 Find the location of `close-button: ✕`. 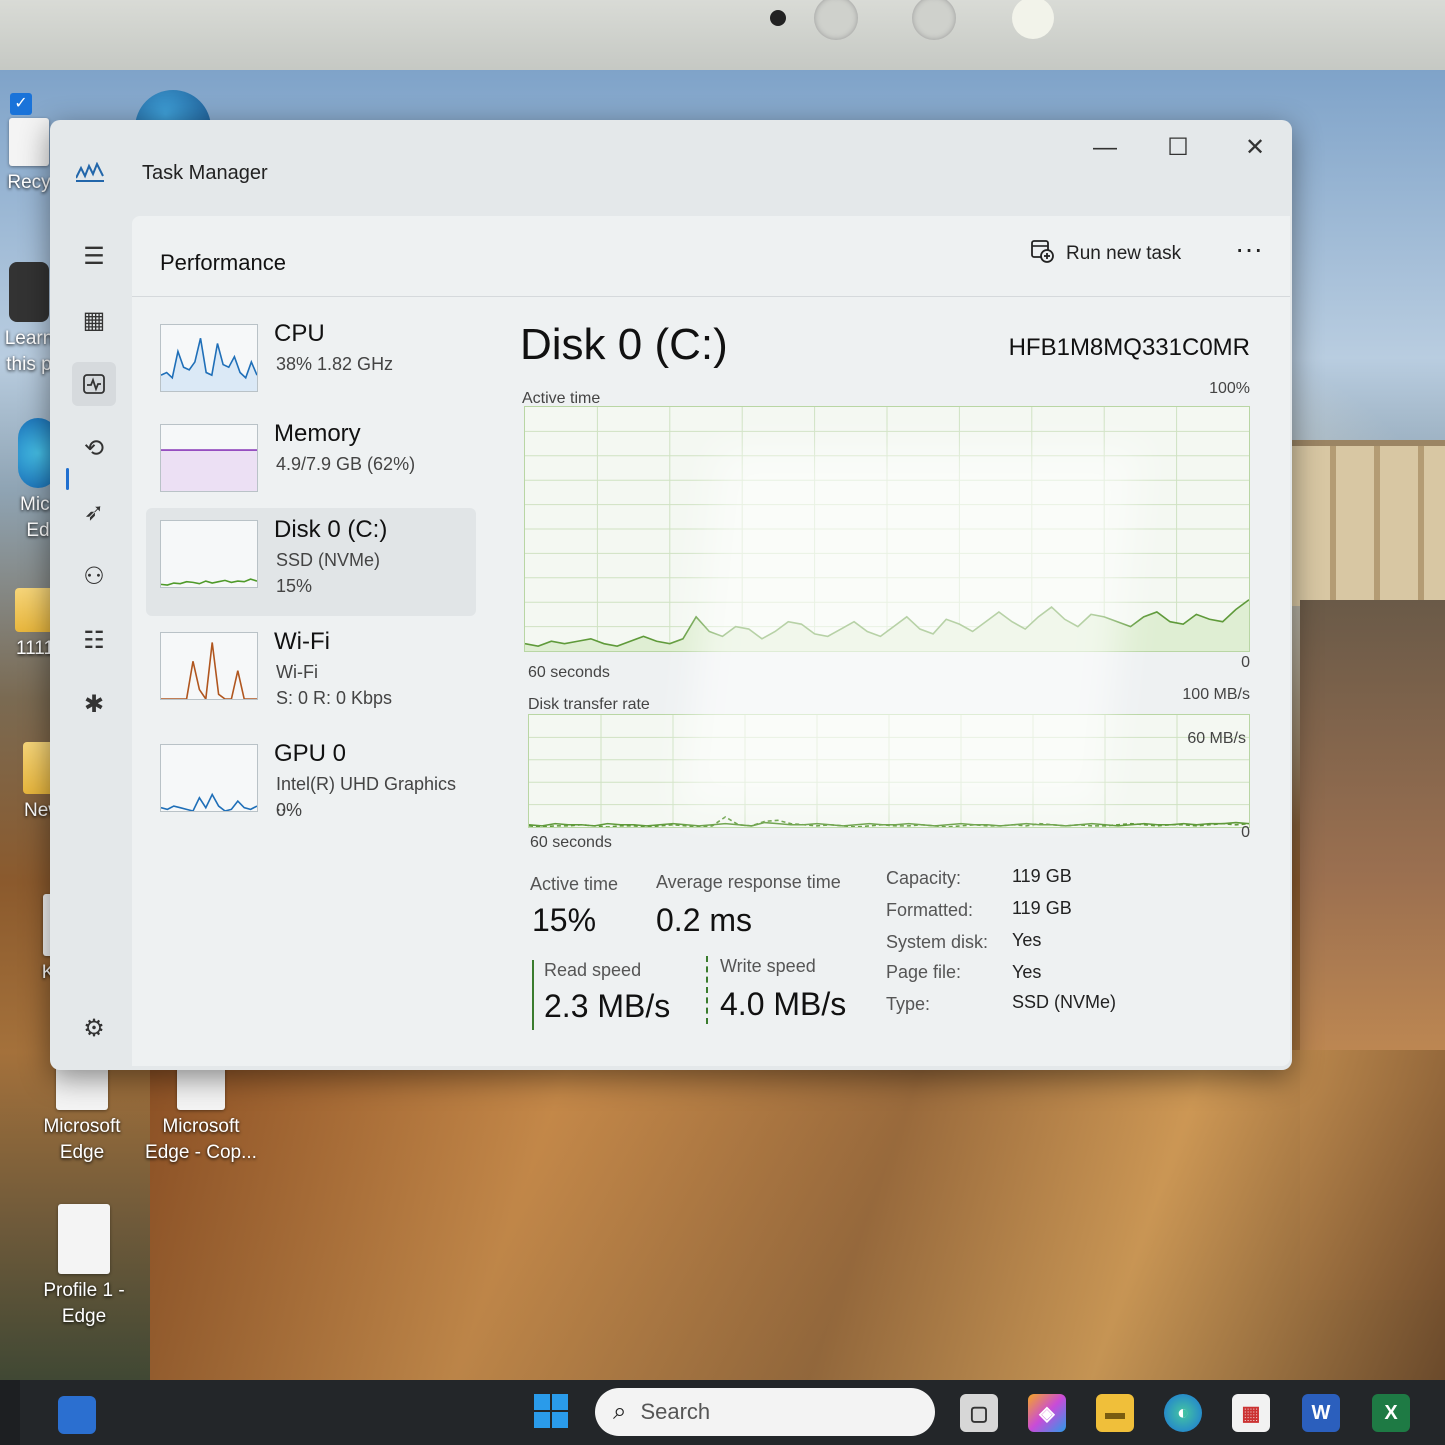

close-button: ✕ is located at coordinates (1255, 148).